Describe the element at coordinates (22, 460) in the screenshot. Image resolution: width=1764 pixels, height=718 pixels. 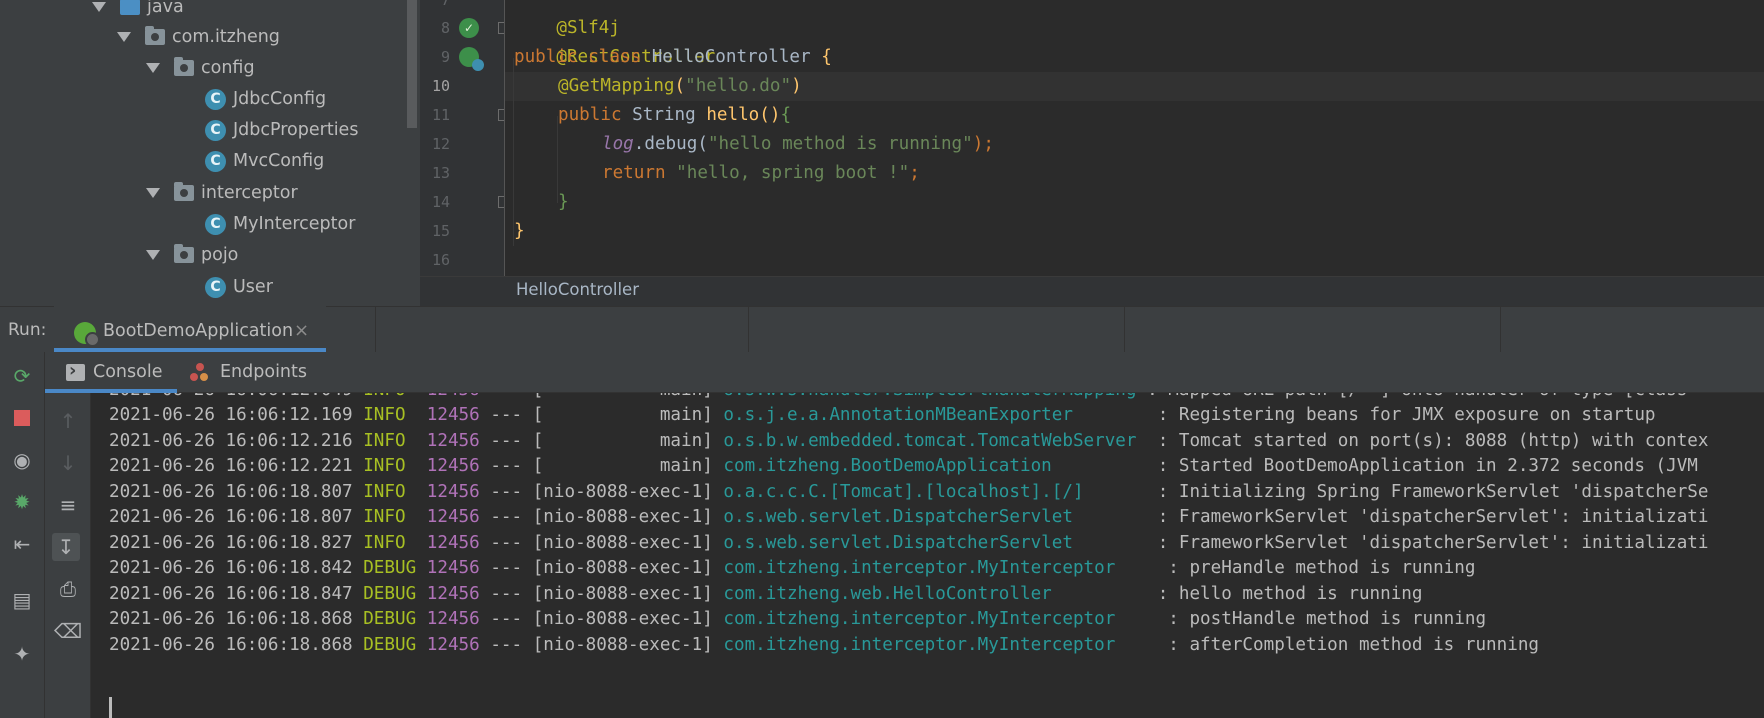
I see `camera-icon: ◉` at that location.